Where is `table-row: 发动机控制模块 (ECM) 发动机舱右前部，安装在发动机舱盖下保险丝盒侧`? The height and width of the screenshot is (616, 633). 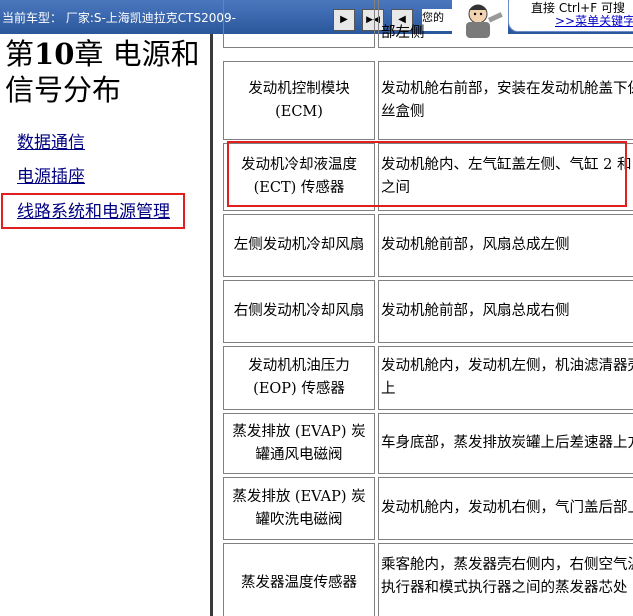
table-row: 发动机控制模块 (ECM) 发动机舱右前部，安装在发动机舱盖下保险丝盒侧 is located at coordinates (427, 100).